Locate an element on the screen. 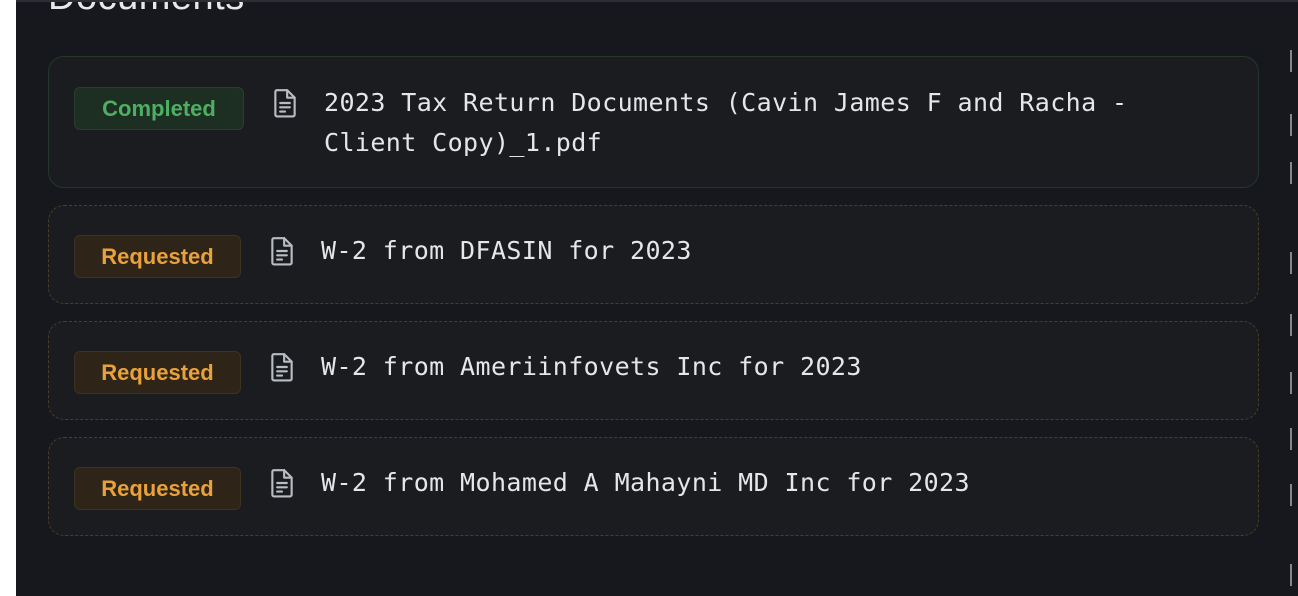 The width and height of the screenshot is (1298, 596). document-title: W-2 from DFASIN for 2023 is located at coordinates (506, 251).